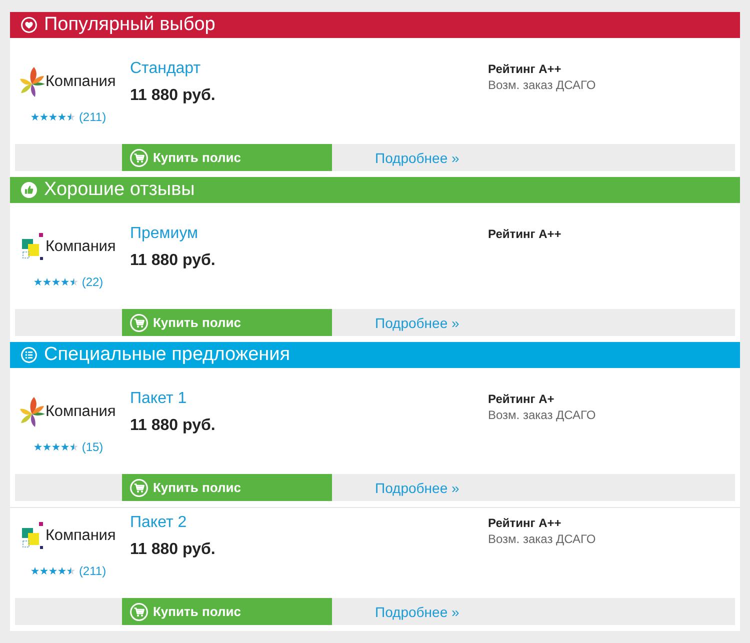 This screenshot has height=643, width=750. Describe the element at coordinates (167, 355) in the screenshot. I see `section-title: Специальные предложения` at that location.